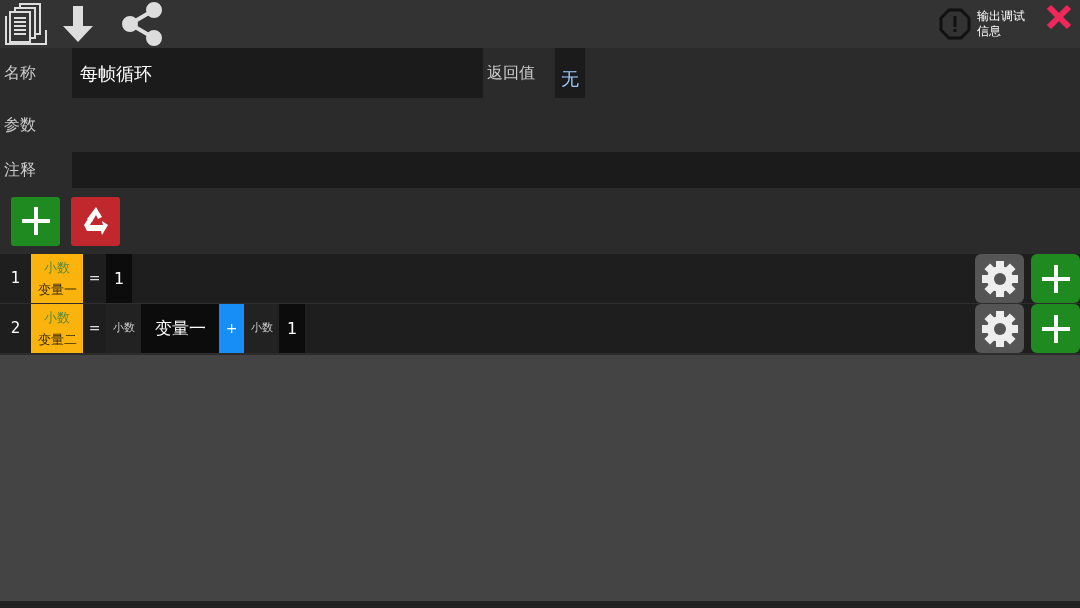 The image size is (1080, 608). Describe the element at coordinates (57, 289) in the screenshot. I see `variable-name: 变量一` at that location.